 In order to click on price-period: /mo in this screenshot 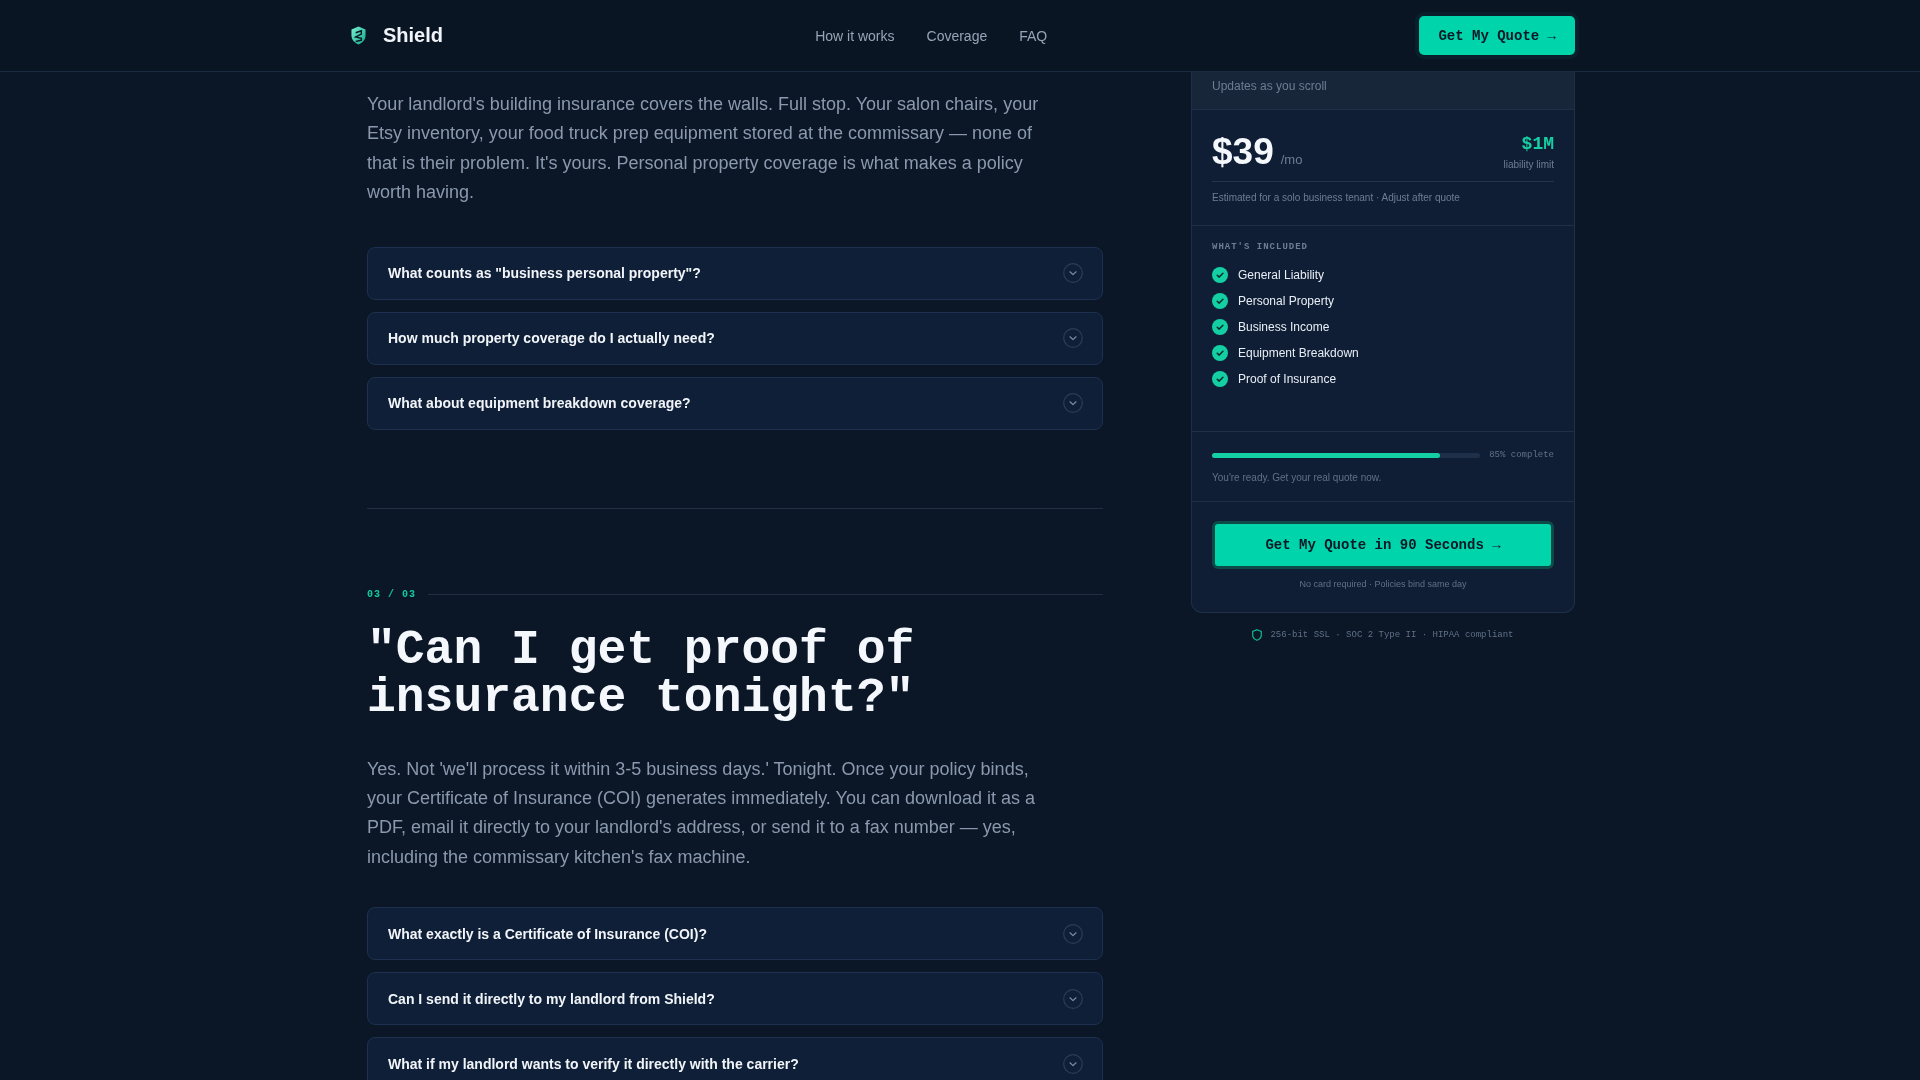, I will do `click(1291, 159)`.